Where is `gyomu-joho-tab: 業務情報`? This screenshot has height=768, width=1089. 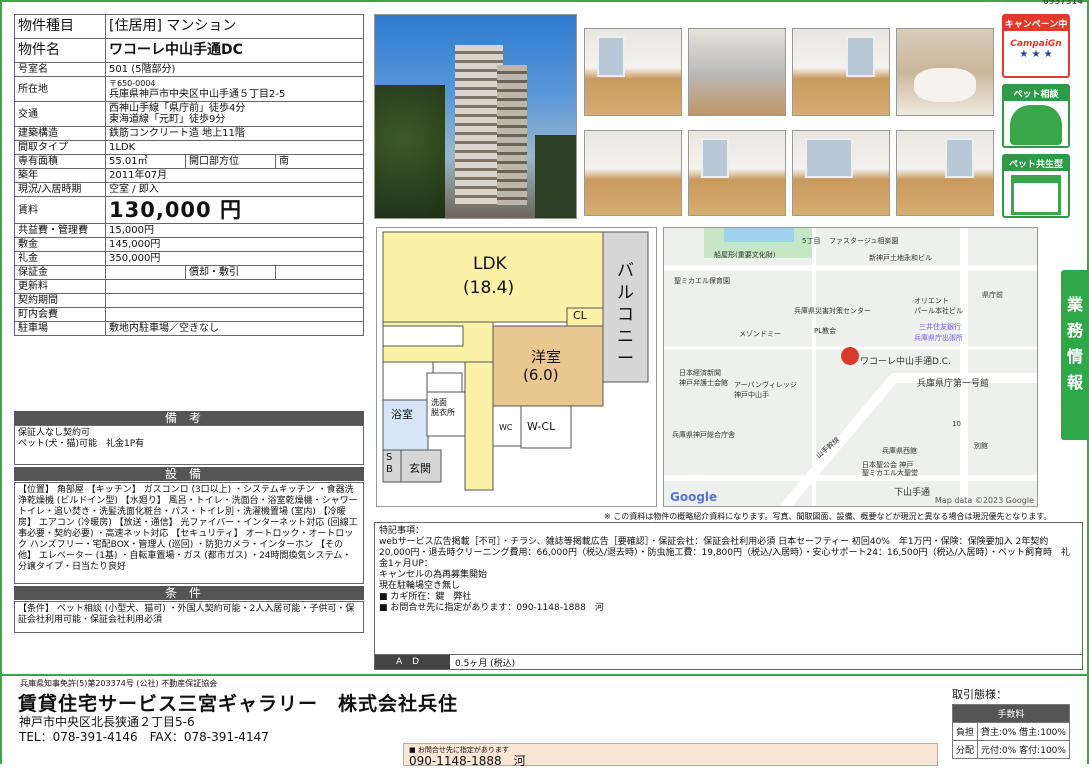
gyomu-joho-tab: 業務情報 is located at coordinates (1075, 355).